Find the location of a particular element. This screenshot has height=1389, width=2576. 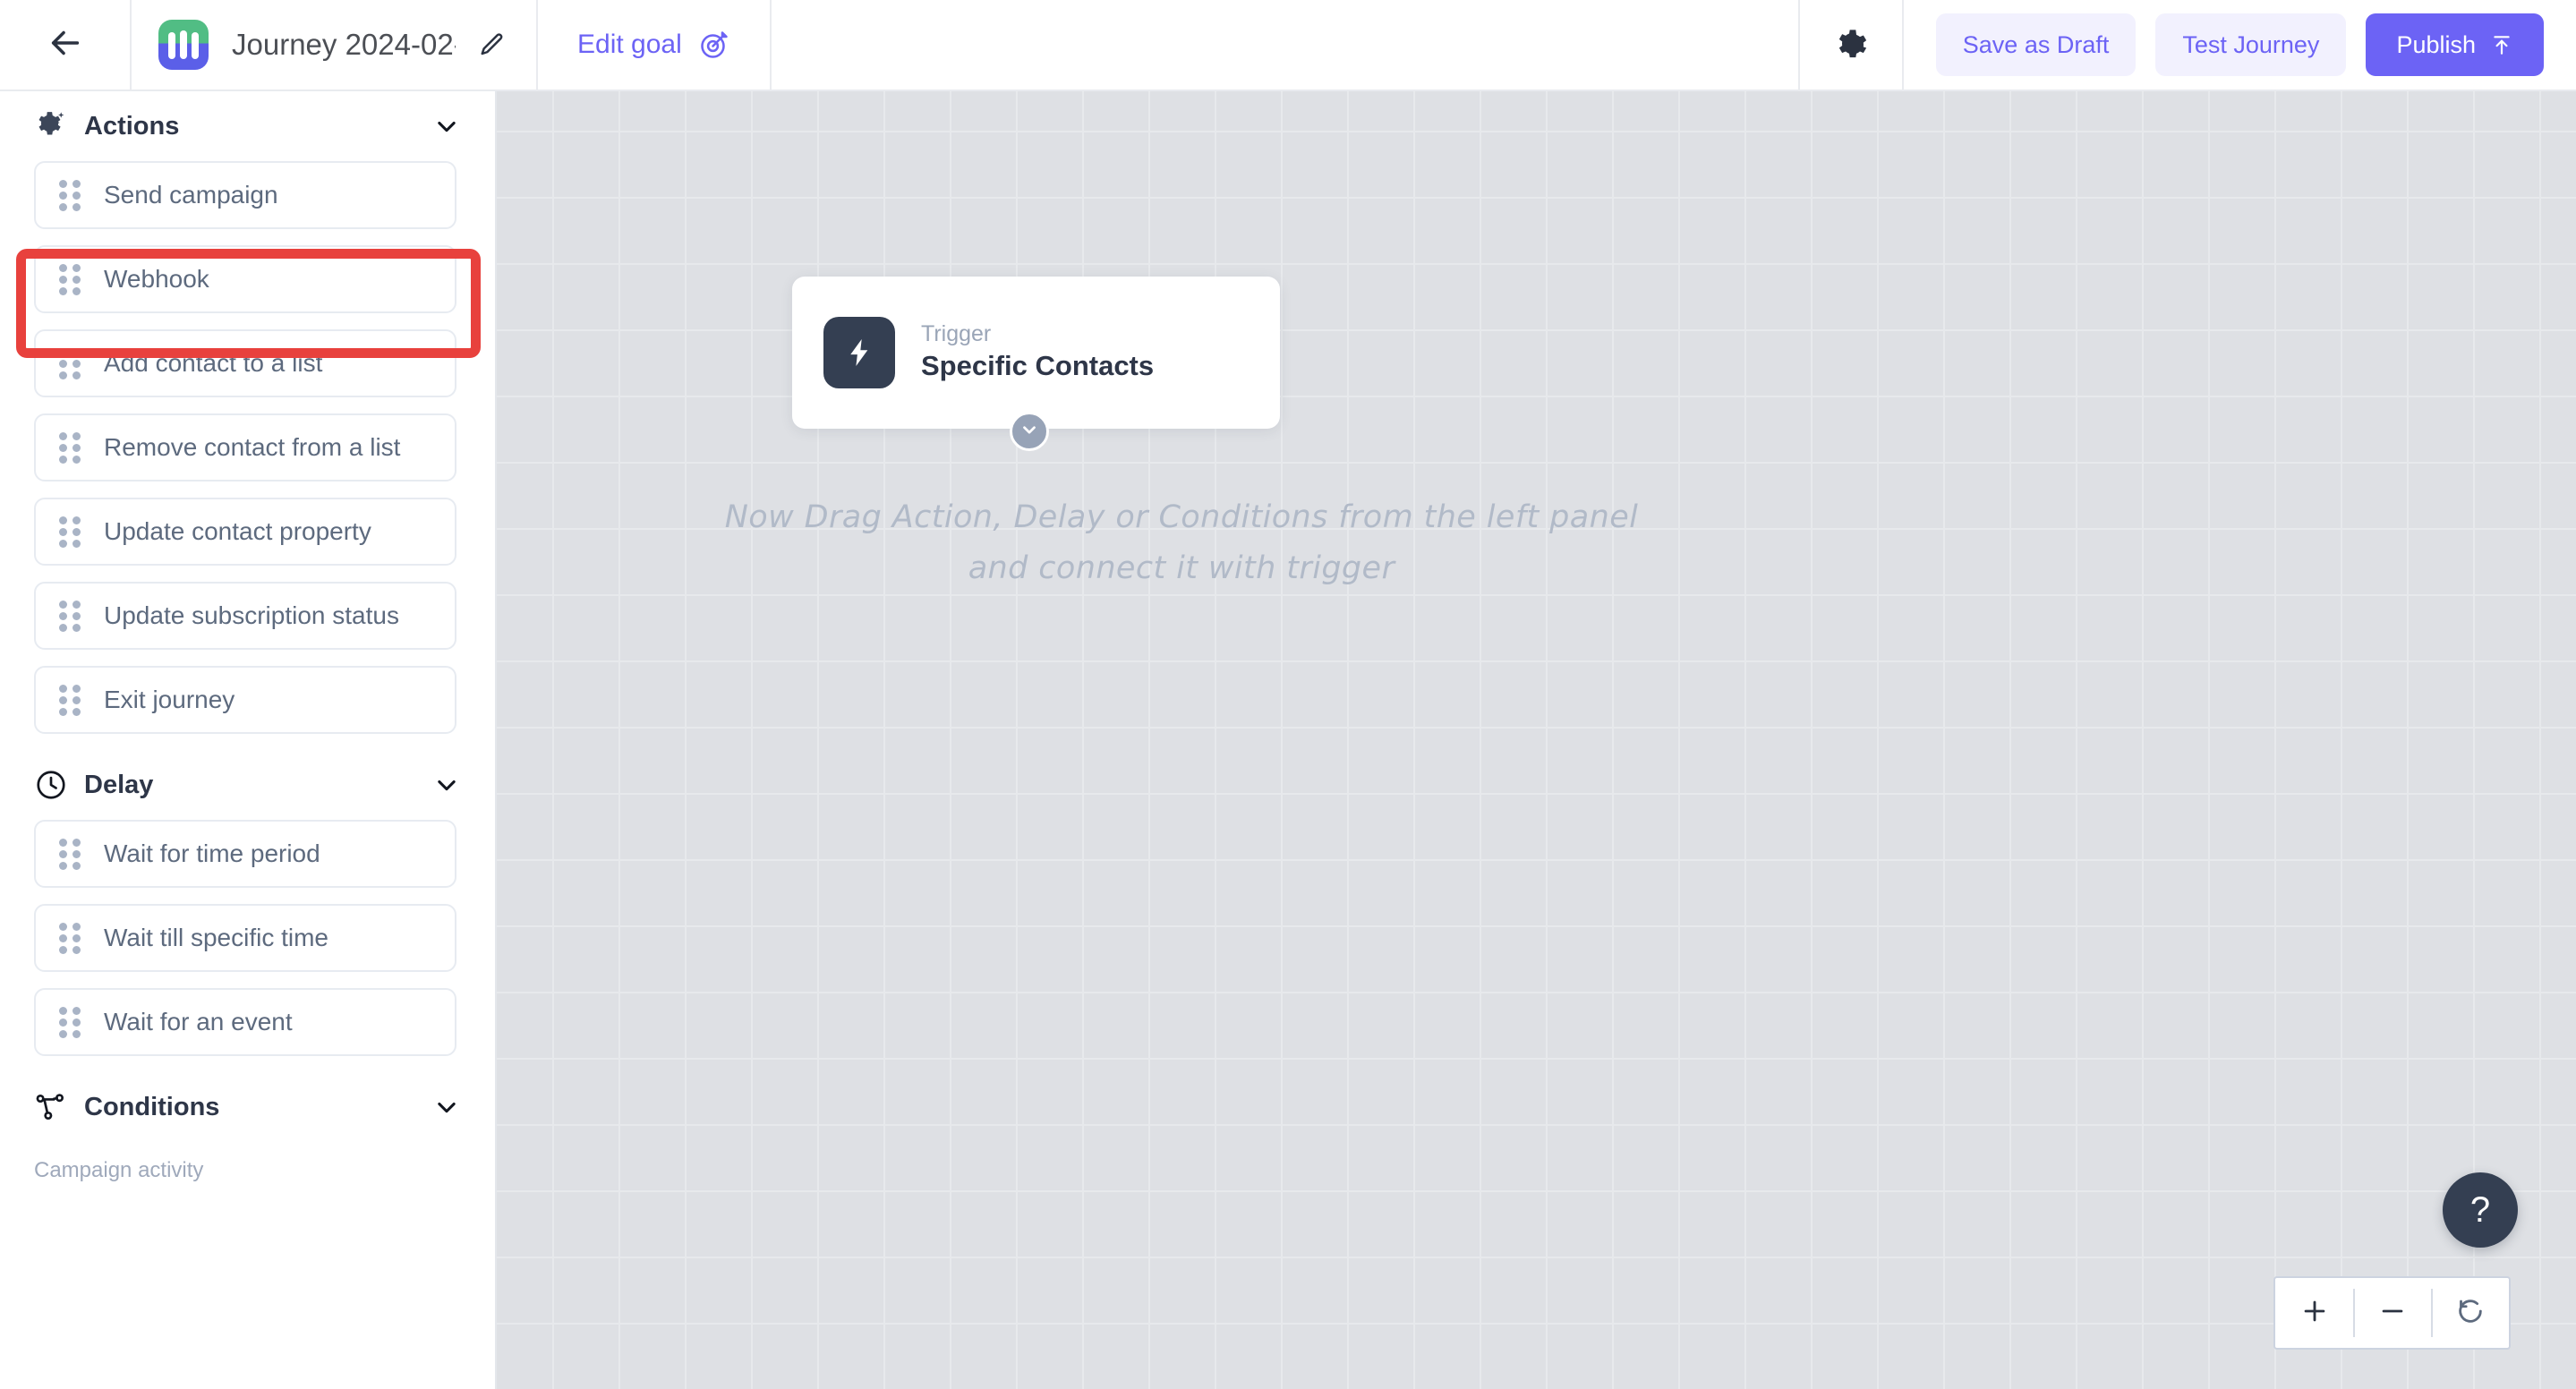

zoom-controls is located at coordinates (2392, 1313).